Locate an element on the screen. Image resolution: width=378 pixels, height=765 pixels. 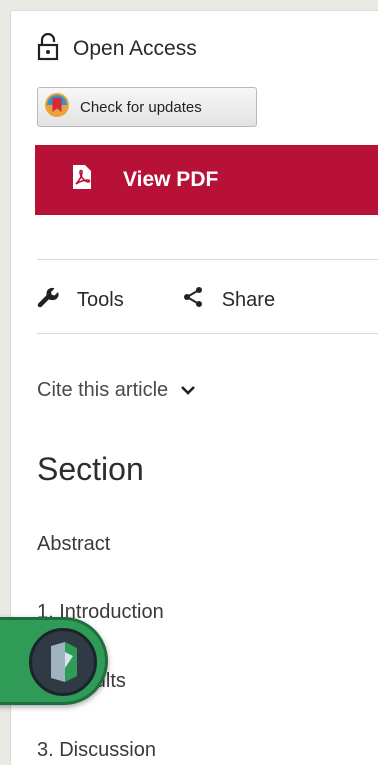
toc-item-abstract: Abstract is located at coordinates (73, 544).